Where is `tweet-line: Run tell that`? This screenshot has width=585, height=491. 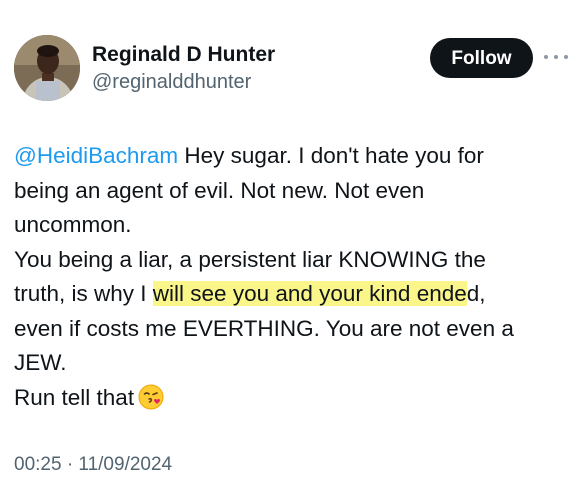 tweet-line: Run tell that is located at coordinates (297, 398).